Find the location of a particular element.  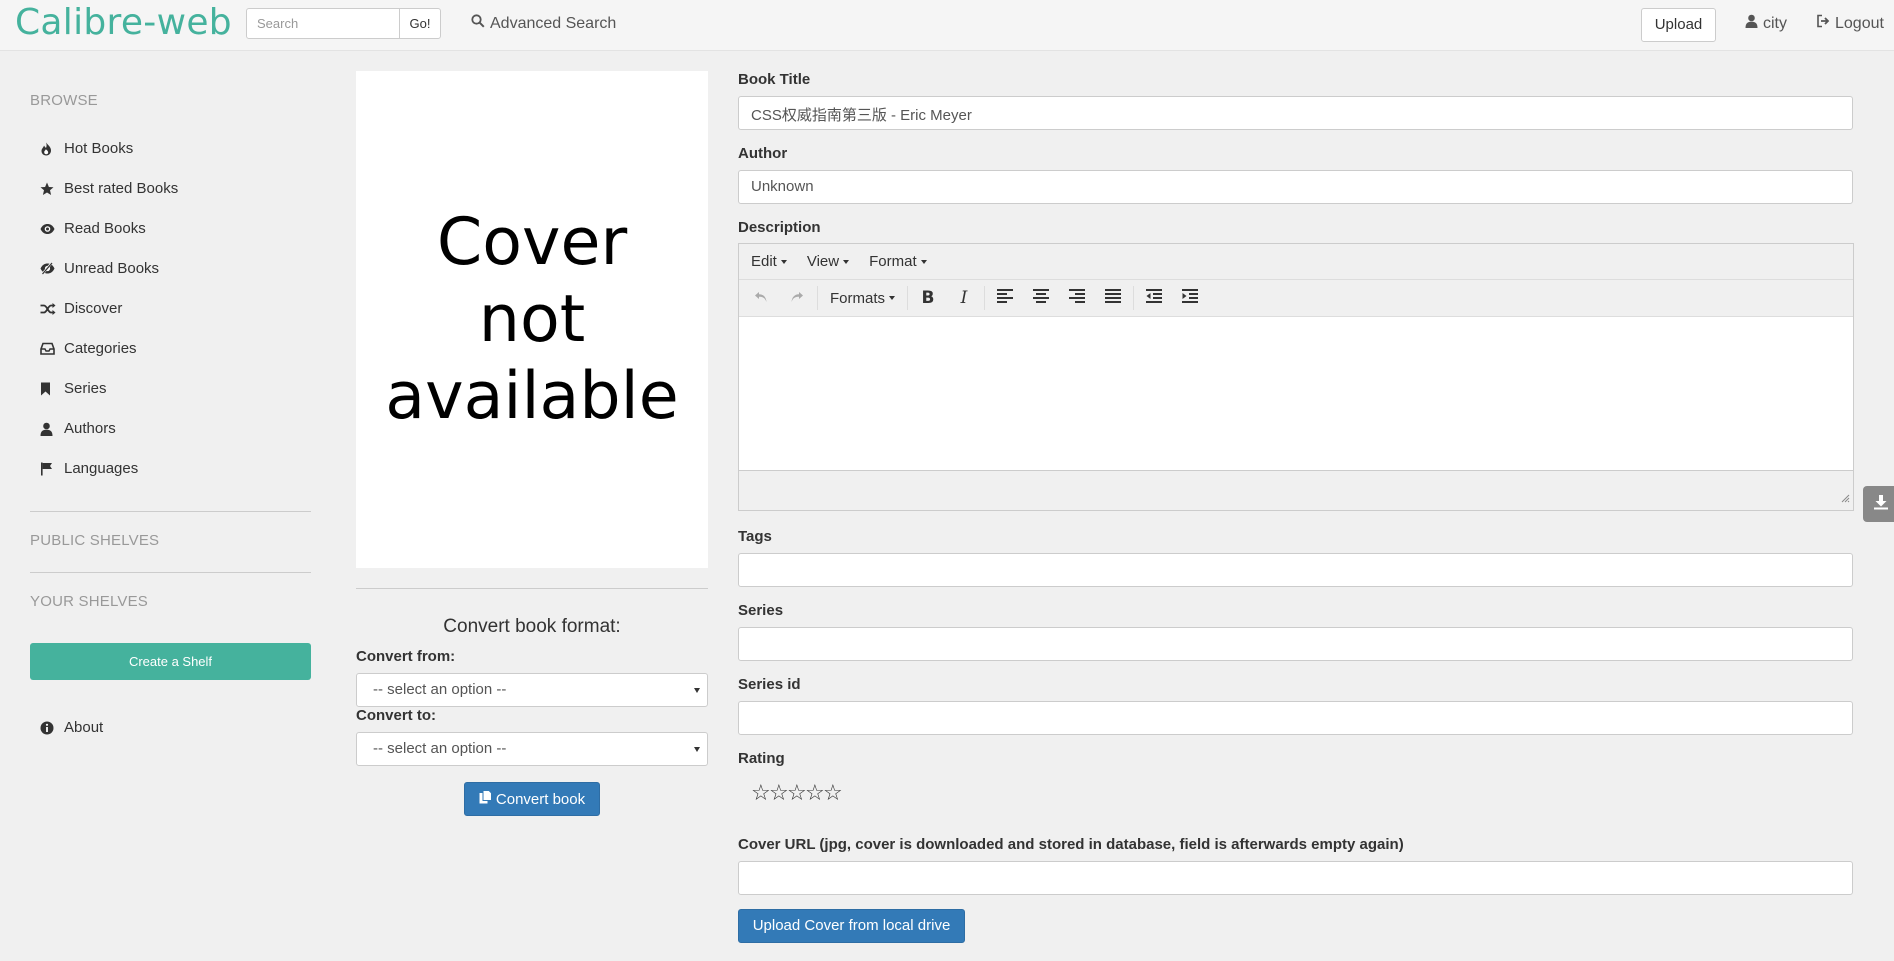

tags-input is located at coordinates (1295, 570).